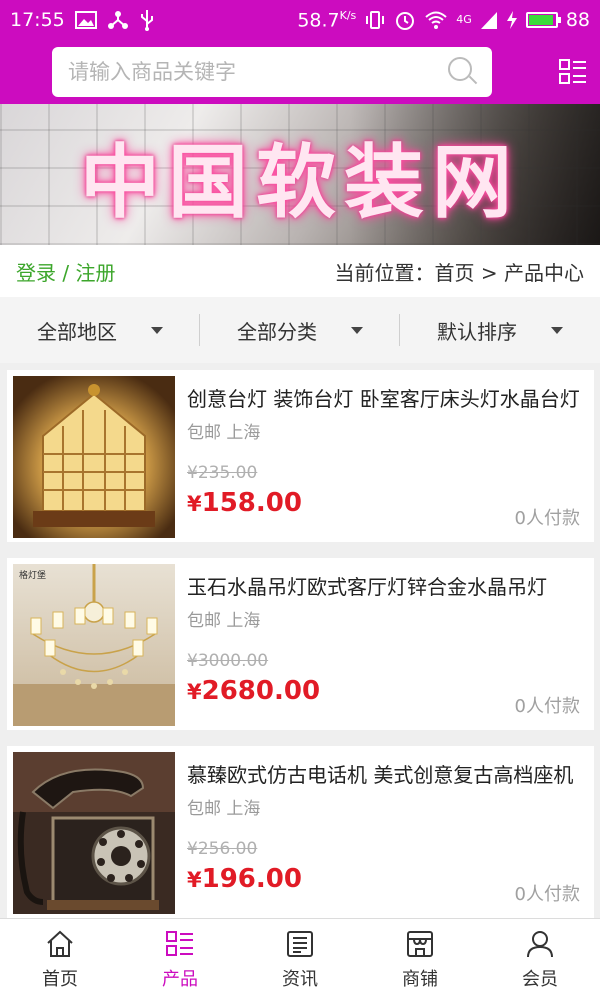 This screenshot has height=1000, width=600. I want to click on product-price: ¥158.00, so click(244, 503).